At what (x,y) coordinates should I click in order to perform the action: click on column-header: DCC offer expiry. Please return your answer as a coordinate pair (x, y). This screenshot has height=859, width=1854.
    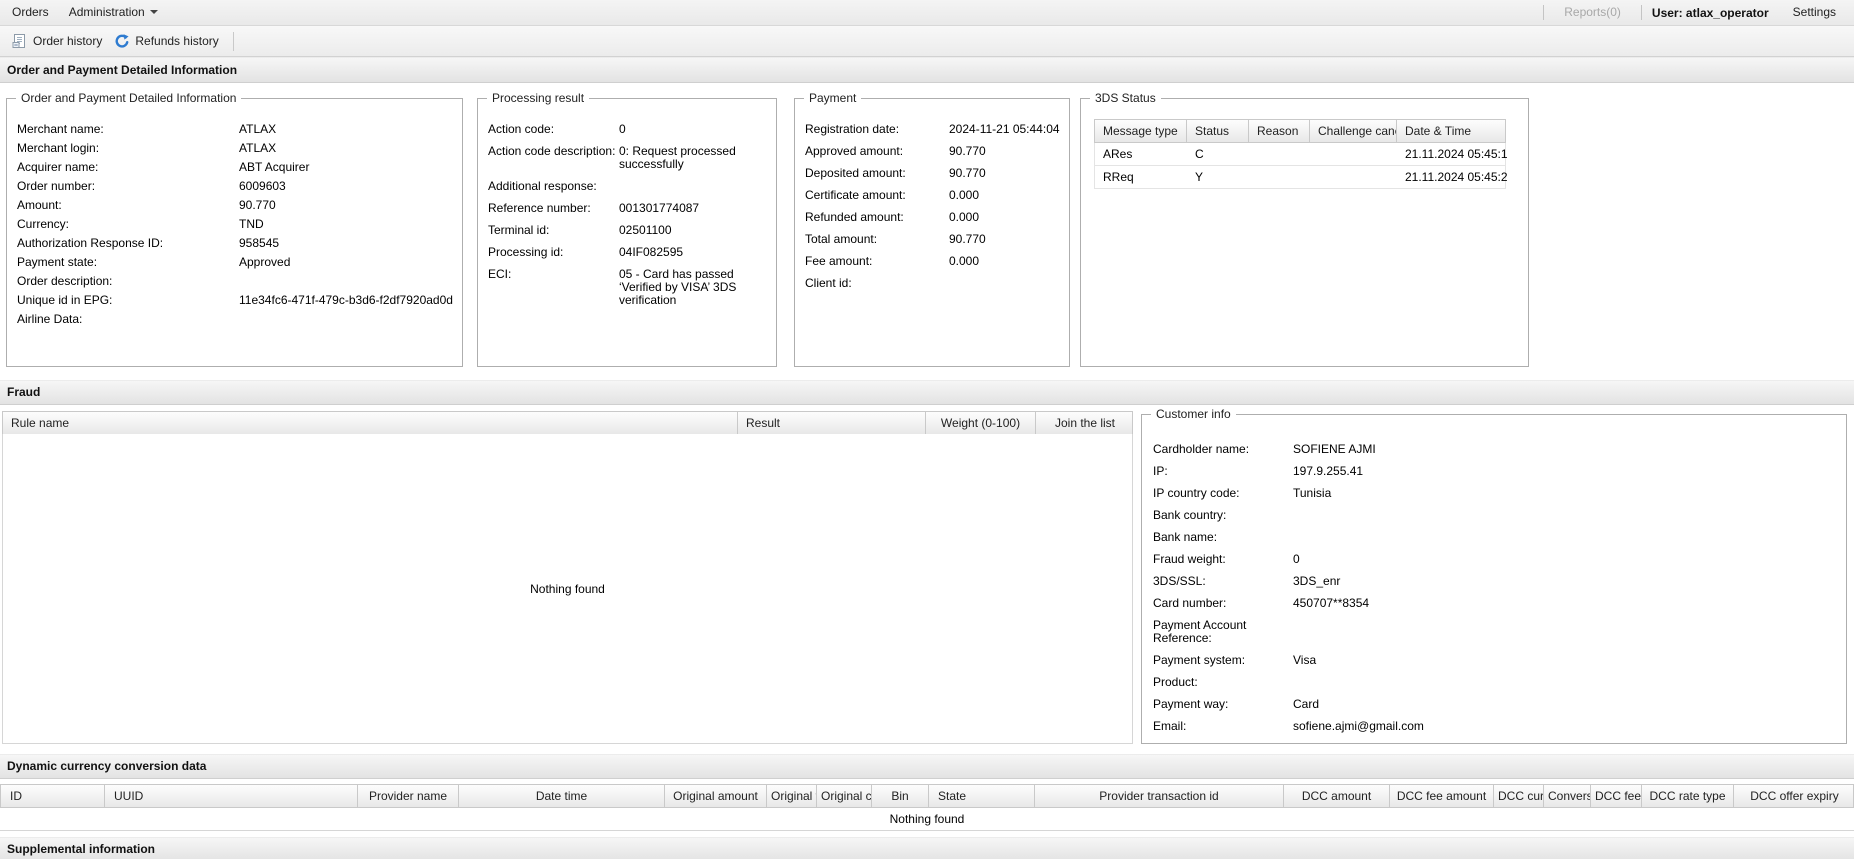
    Looking at the image, I should click on (1794, 796).